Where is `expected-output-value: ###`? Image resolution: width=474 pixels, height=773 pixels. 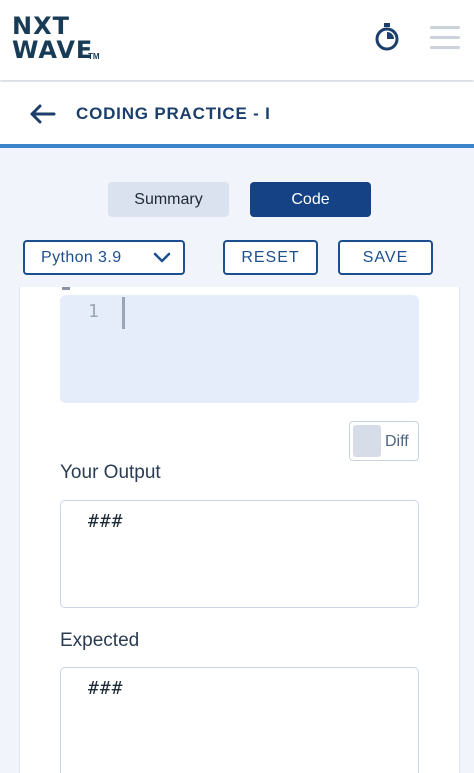
expected-output-value: ### is located at coordinates (106, 688).